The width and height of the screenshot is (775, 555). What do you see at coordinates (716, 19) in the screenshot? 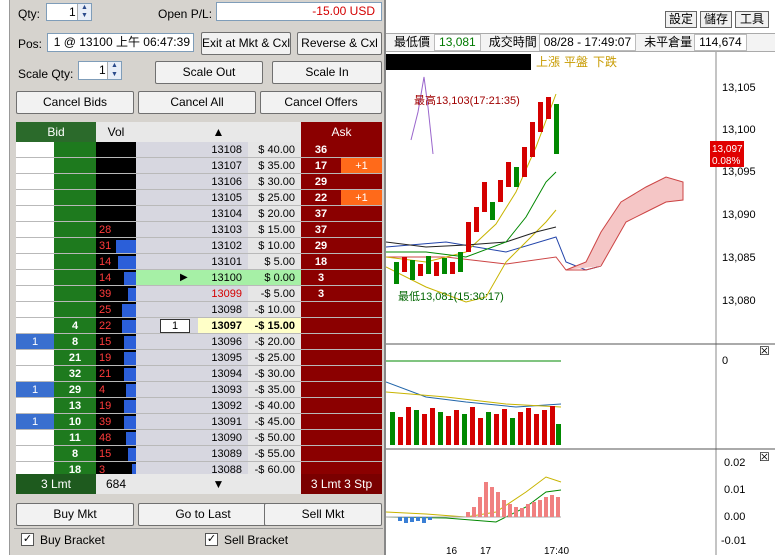
I see `save-button: 儲存` at bounding box center [716, 19].